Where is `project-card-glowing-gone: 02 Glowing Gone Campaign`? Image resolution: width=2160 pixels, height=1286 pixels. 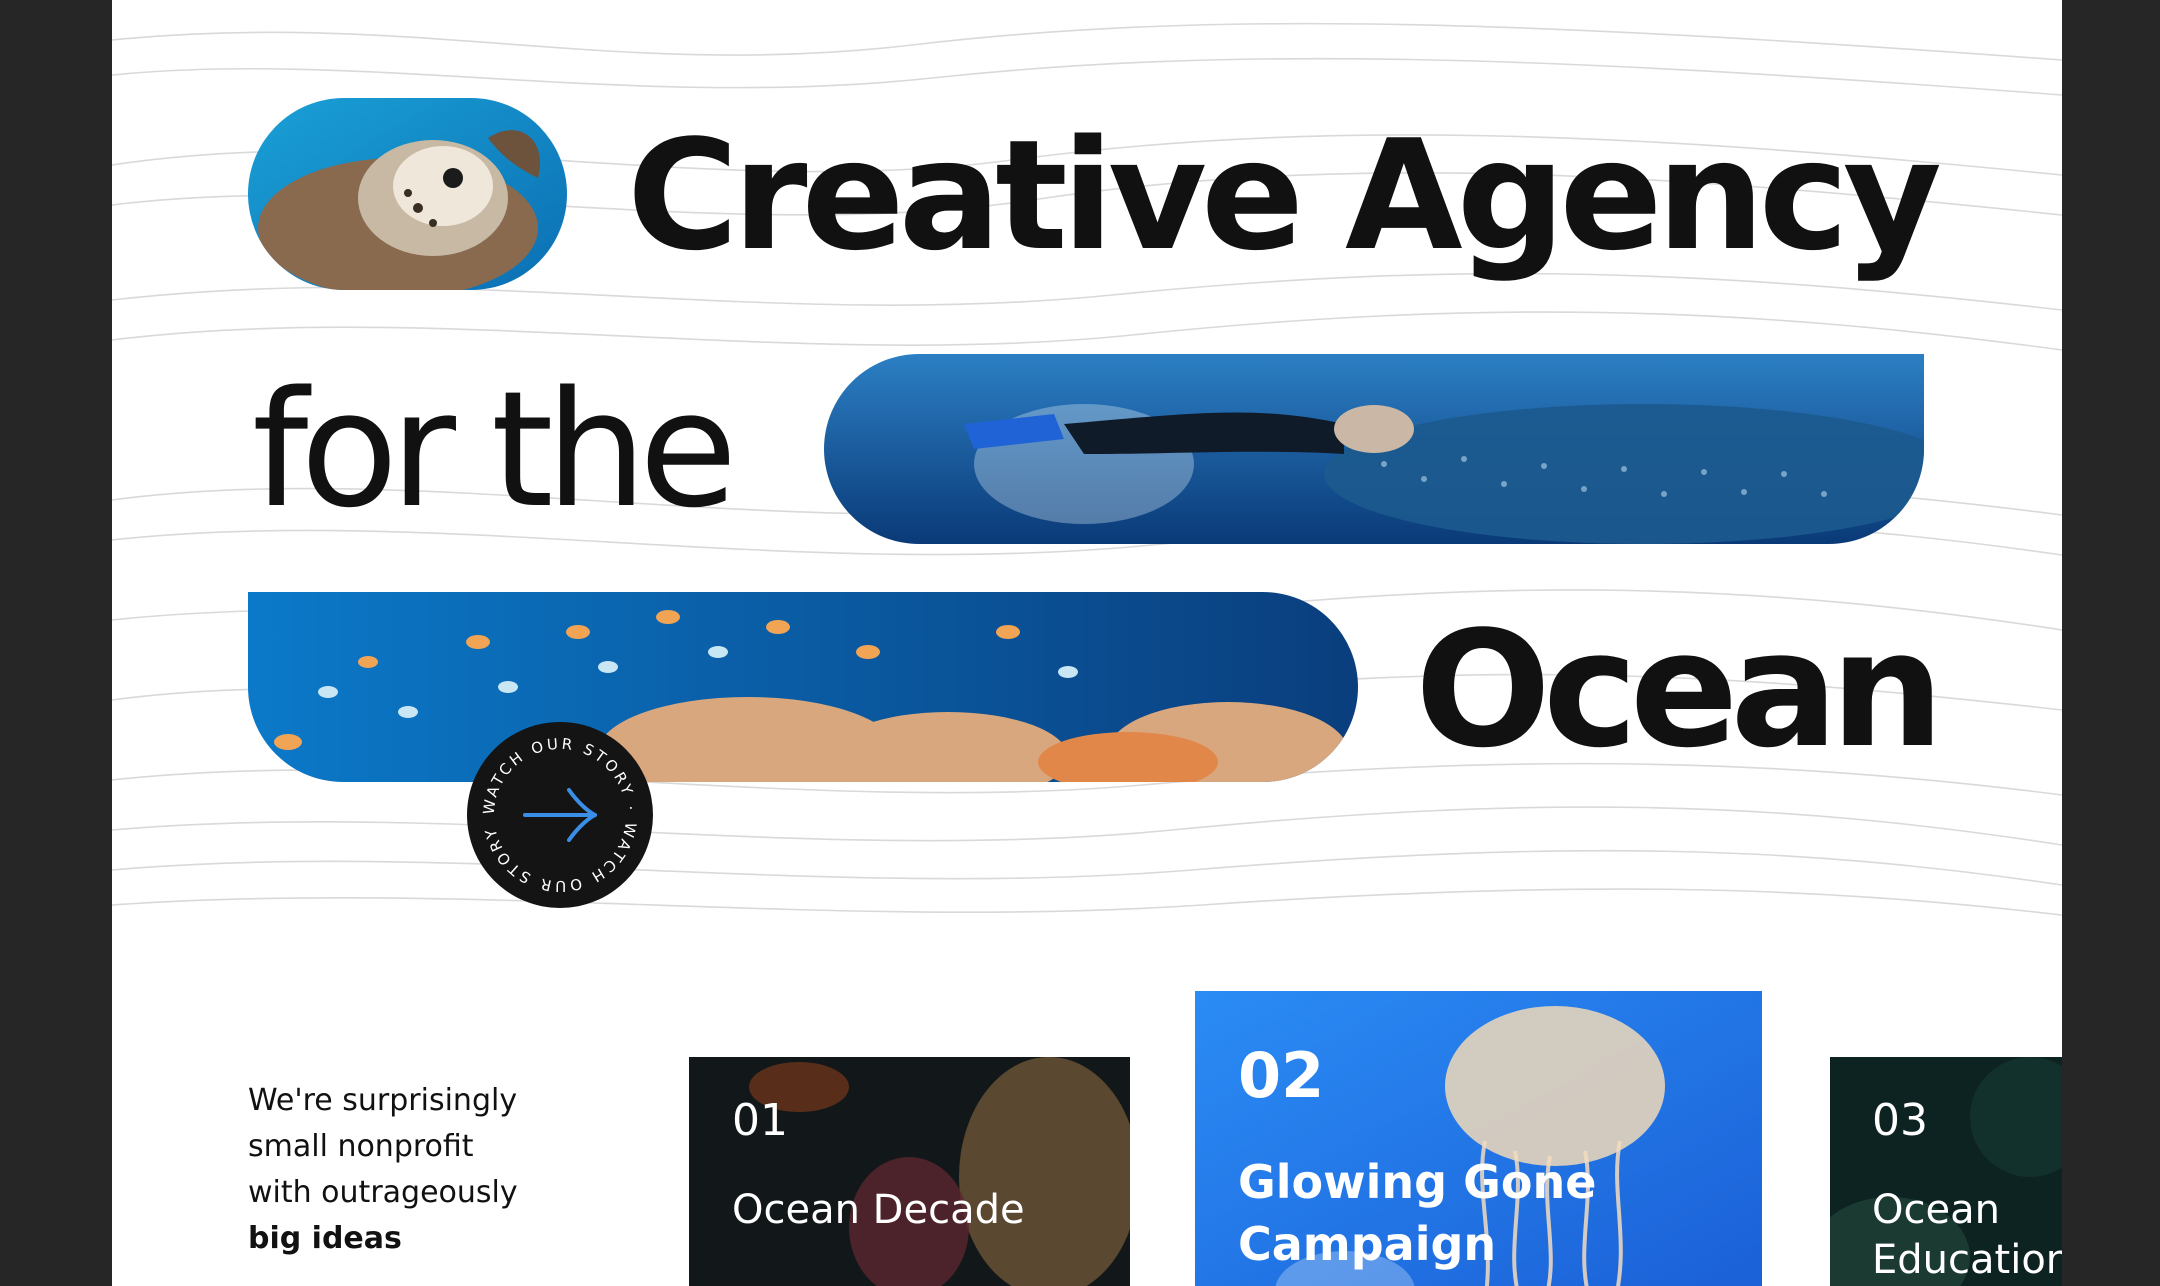 project-card-glowing-gone: 02 Glowing Gone Campaign is located at coordinates (1478, 1138).